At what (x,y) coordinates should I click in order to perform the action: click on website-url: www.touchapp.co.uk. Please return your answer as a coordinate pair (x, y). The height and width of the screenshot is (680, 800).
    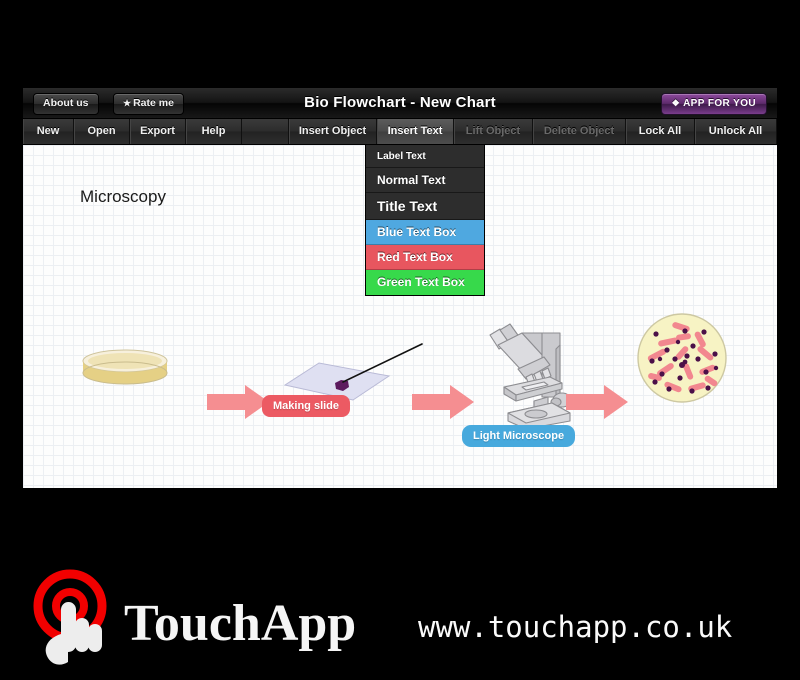
    Looking at the image, I should click on (575, 627).